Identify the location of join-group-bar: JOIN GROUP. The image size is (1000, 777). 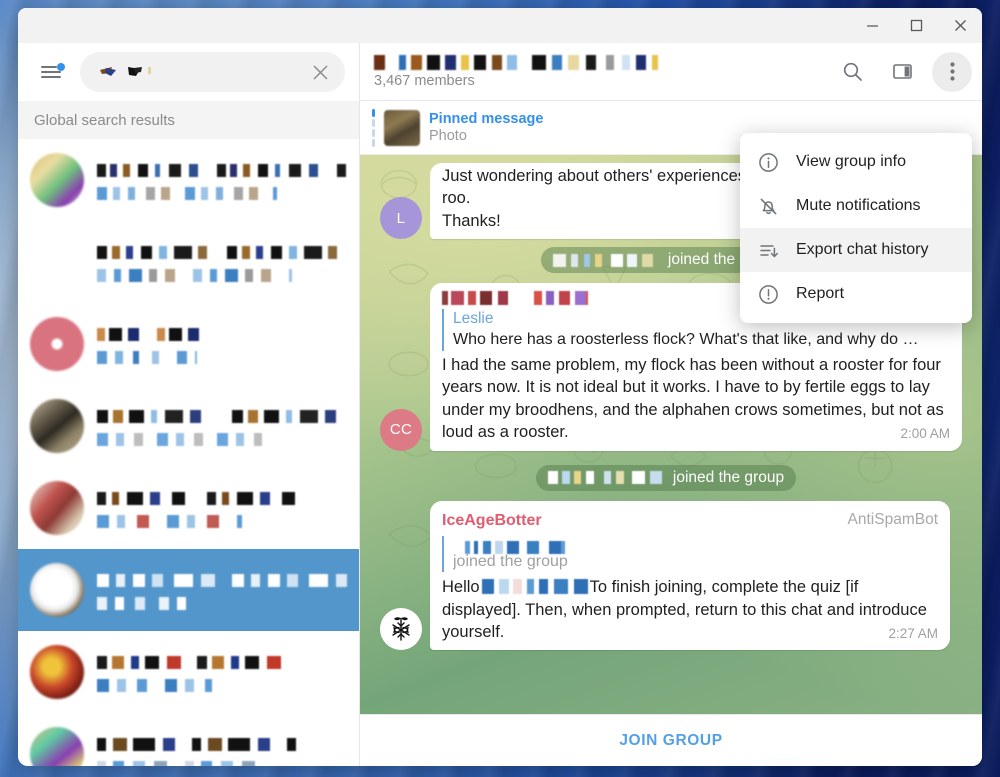
(671, 740).